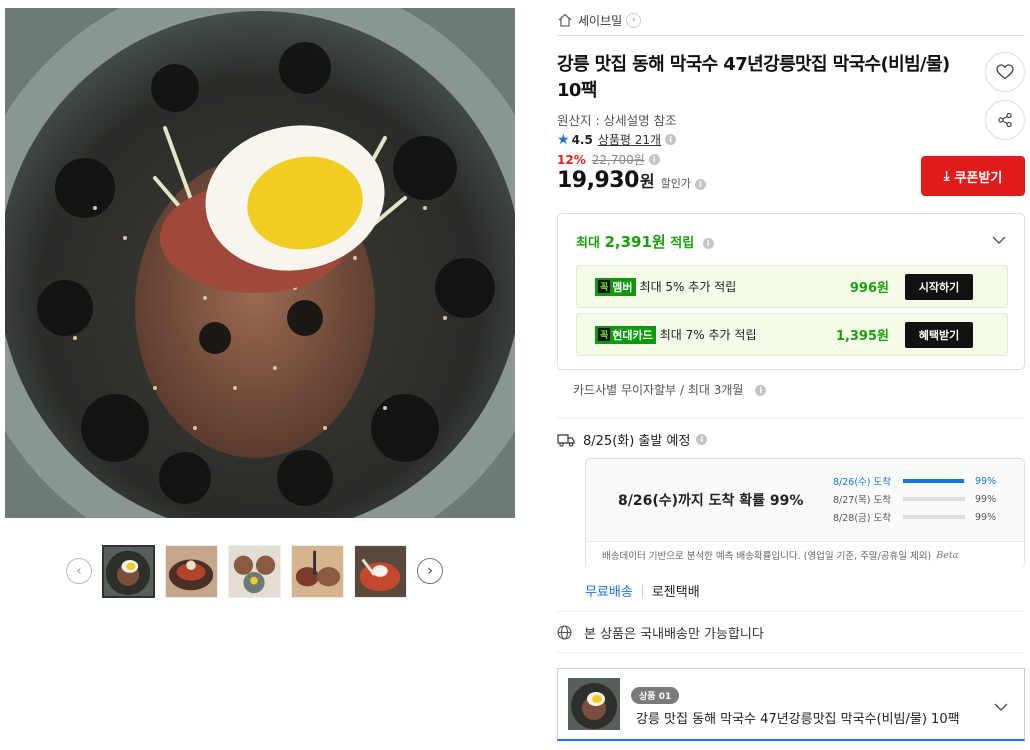 The width and height of the screenshot is (1030, 750). I want to click on heart-icon, so click(1005, 72).